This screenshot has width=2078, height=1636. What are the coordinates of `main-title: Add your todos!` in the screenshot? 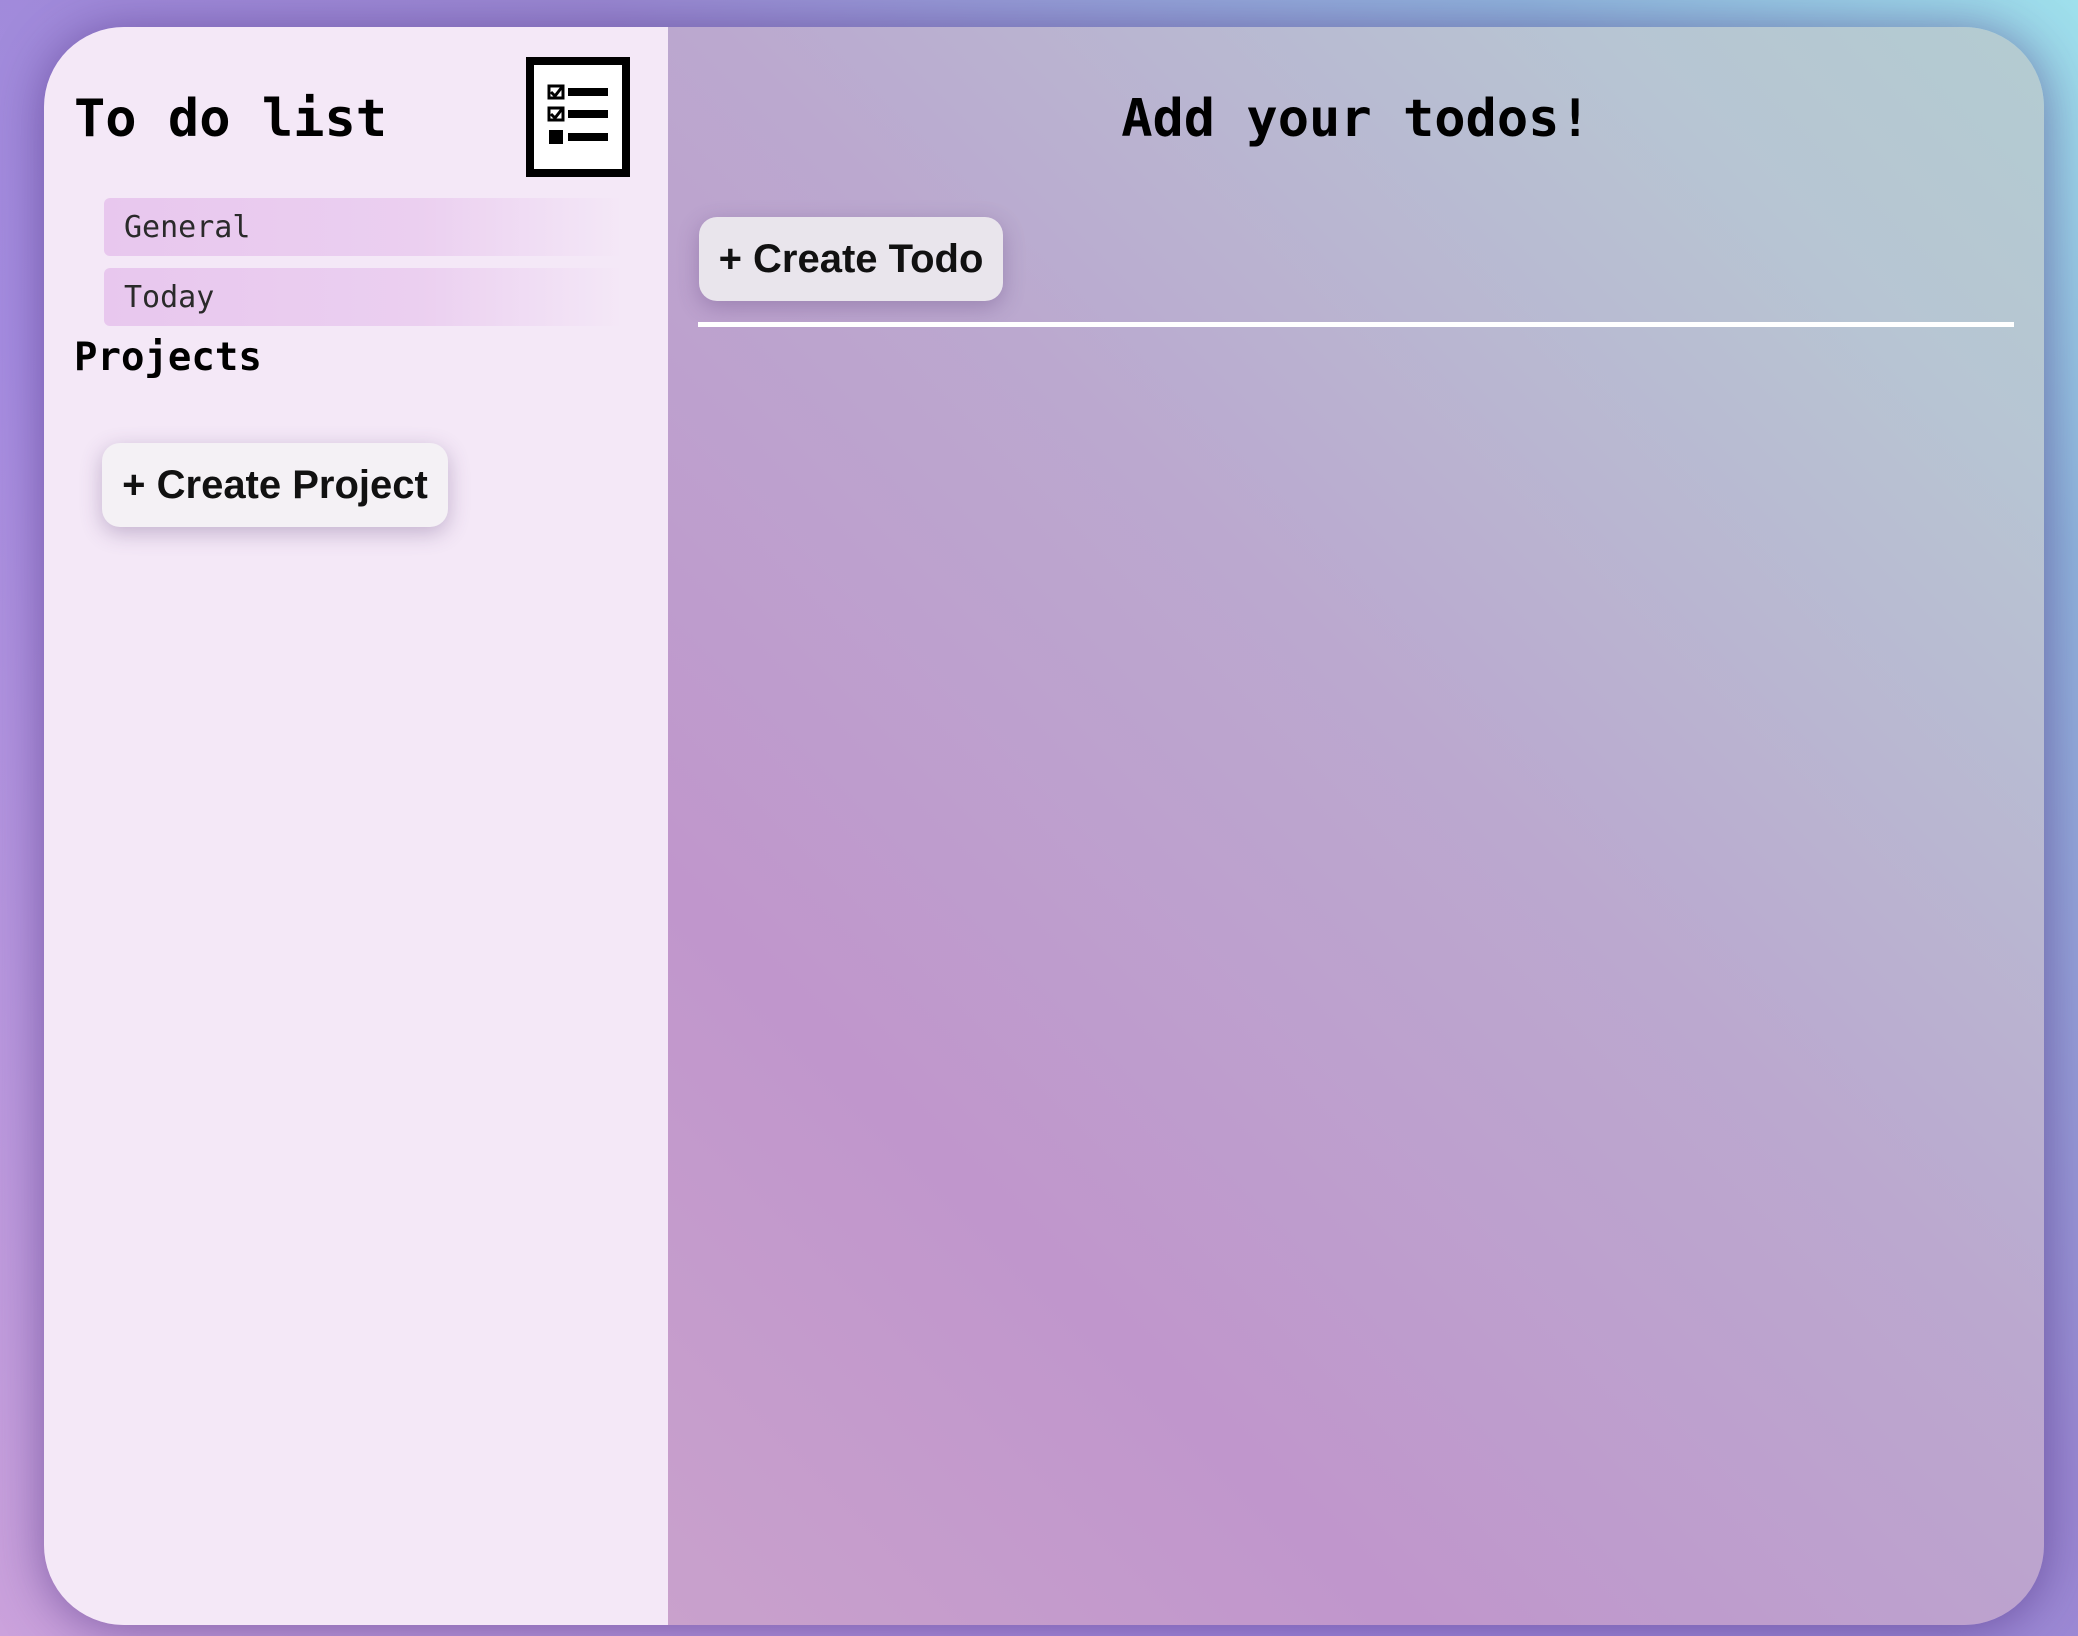 It's located at (1356, 119).